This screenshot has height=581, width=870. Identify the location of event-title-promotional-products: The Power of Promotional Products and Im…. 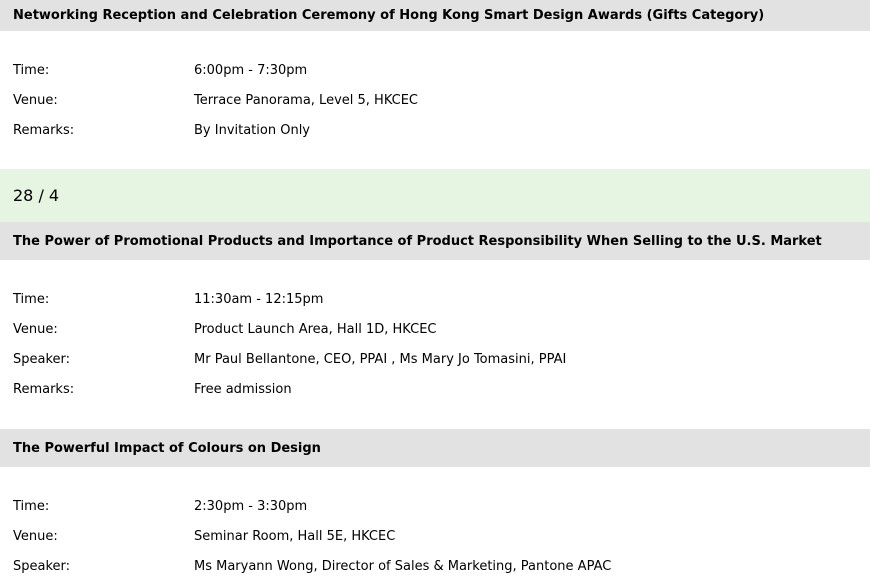
(435, 241).